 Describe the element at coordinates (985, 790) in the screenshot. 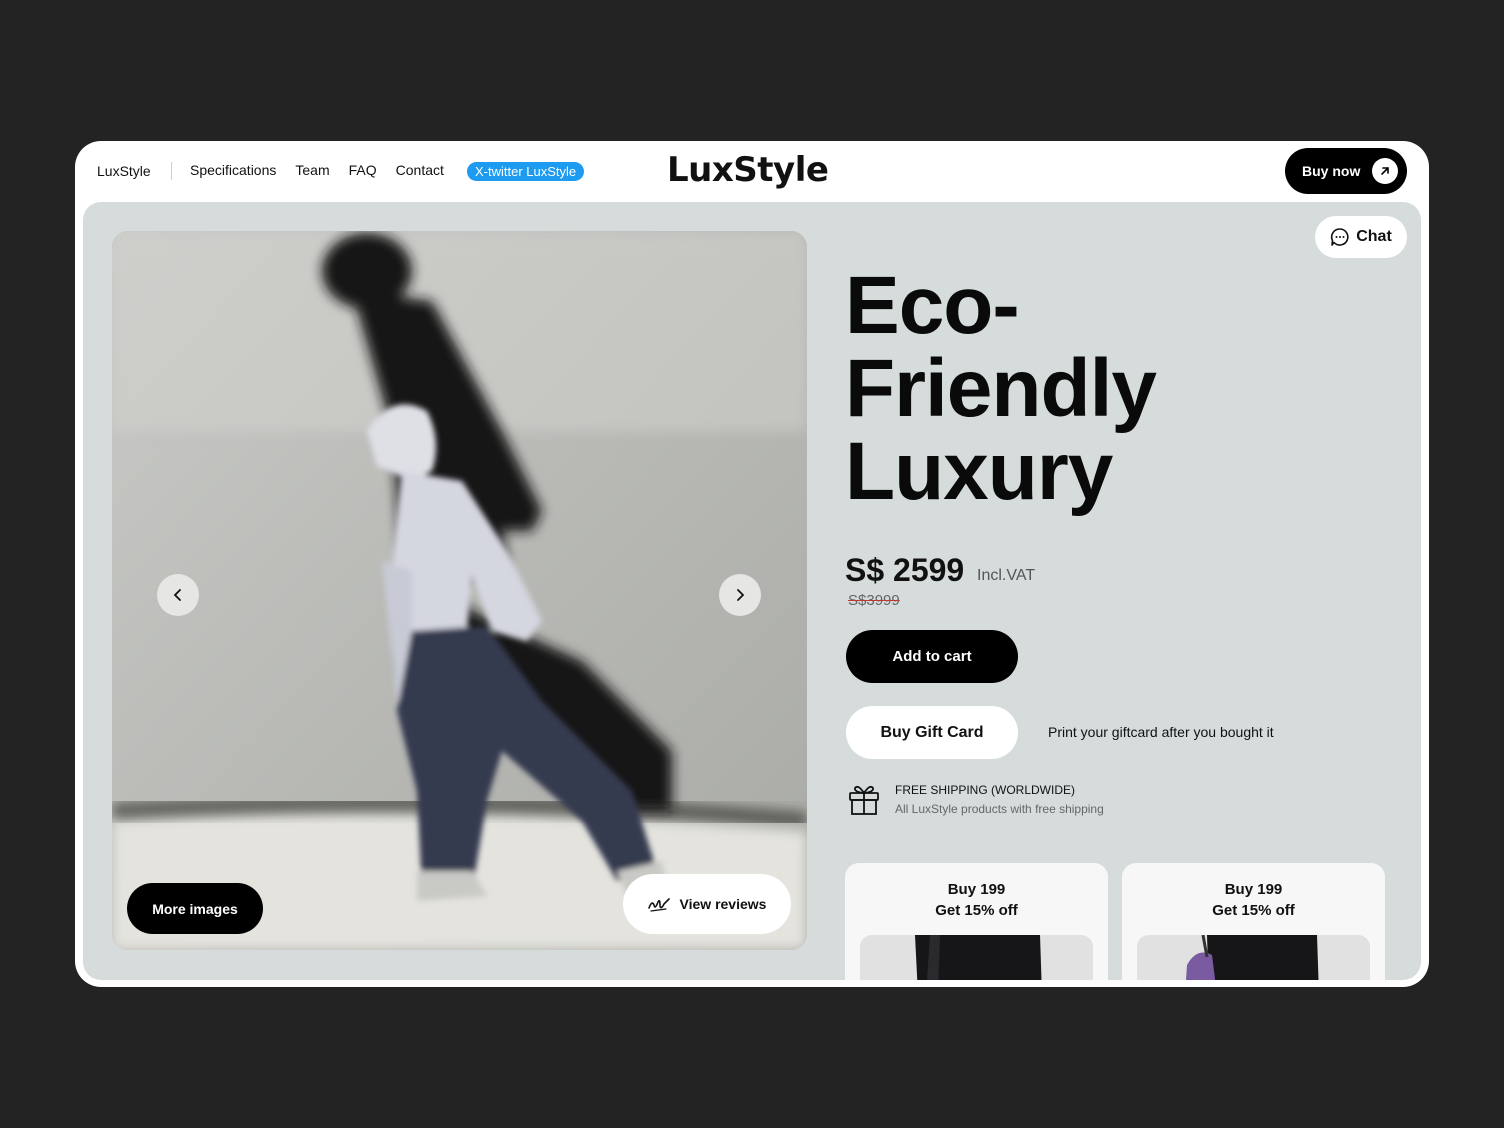

I see `shipping-title: FREE SHIPPING (WORLDWIDE)` at that location.